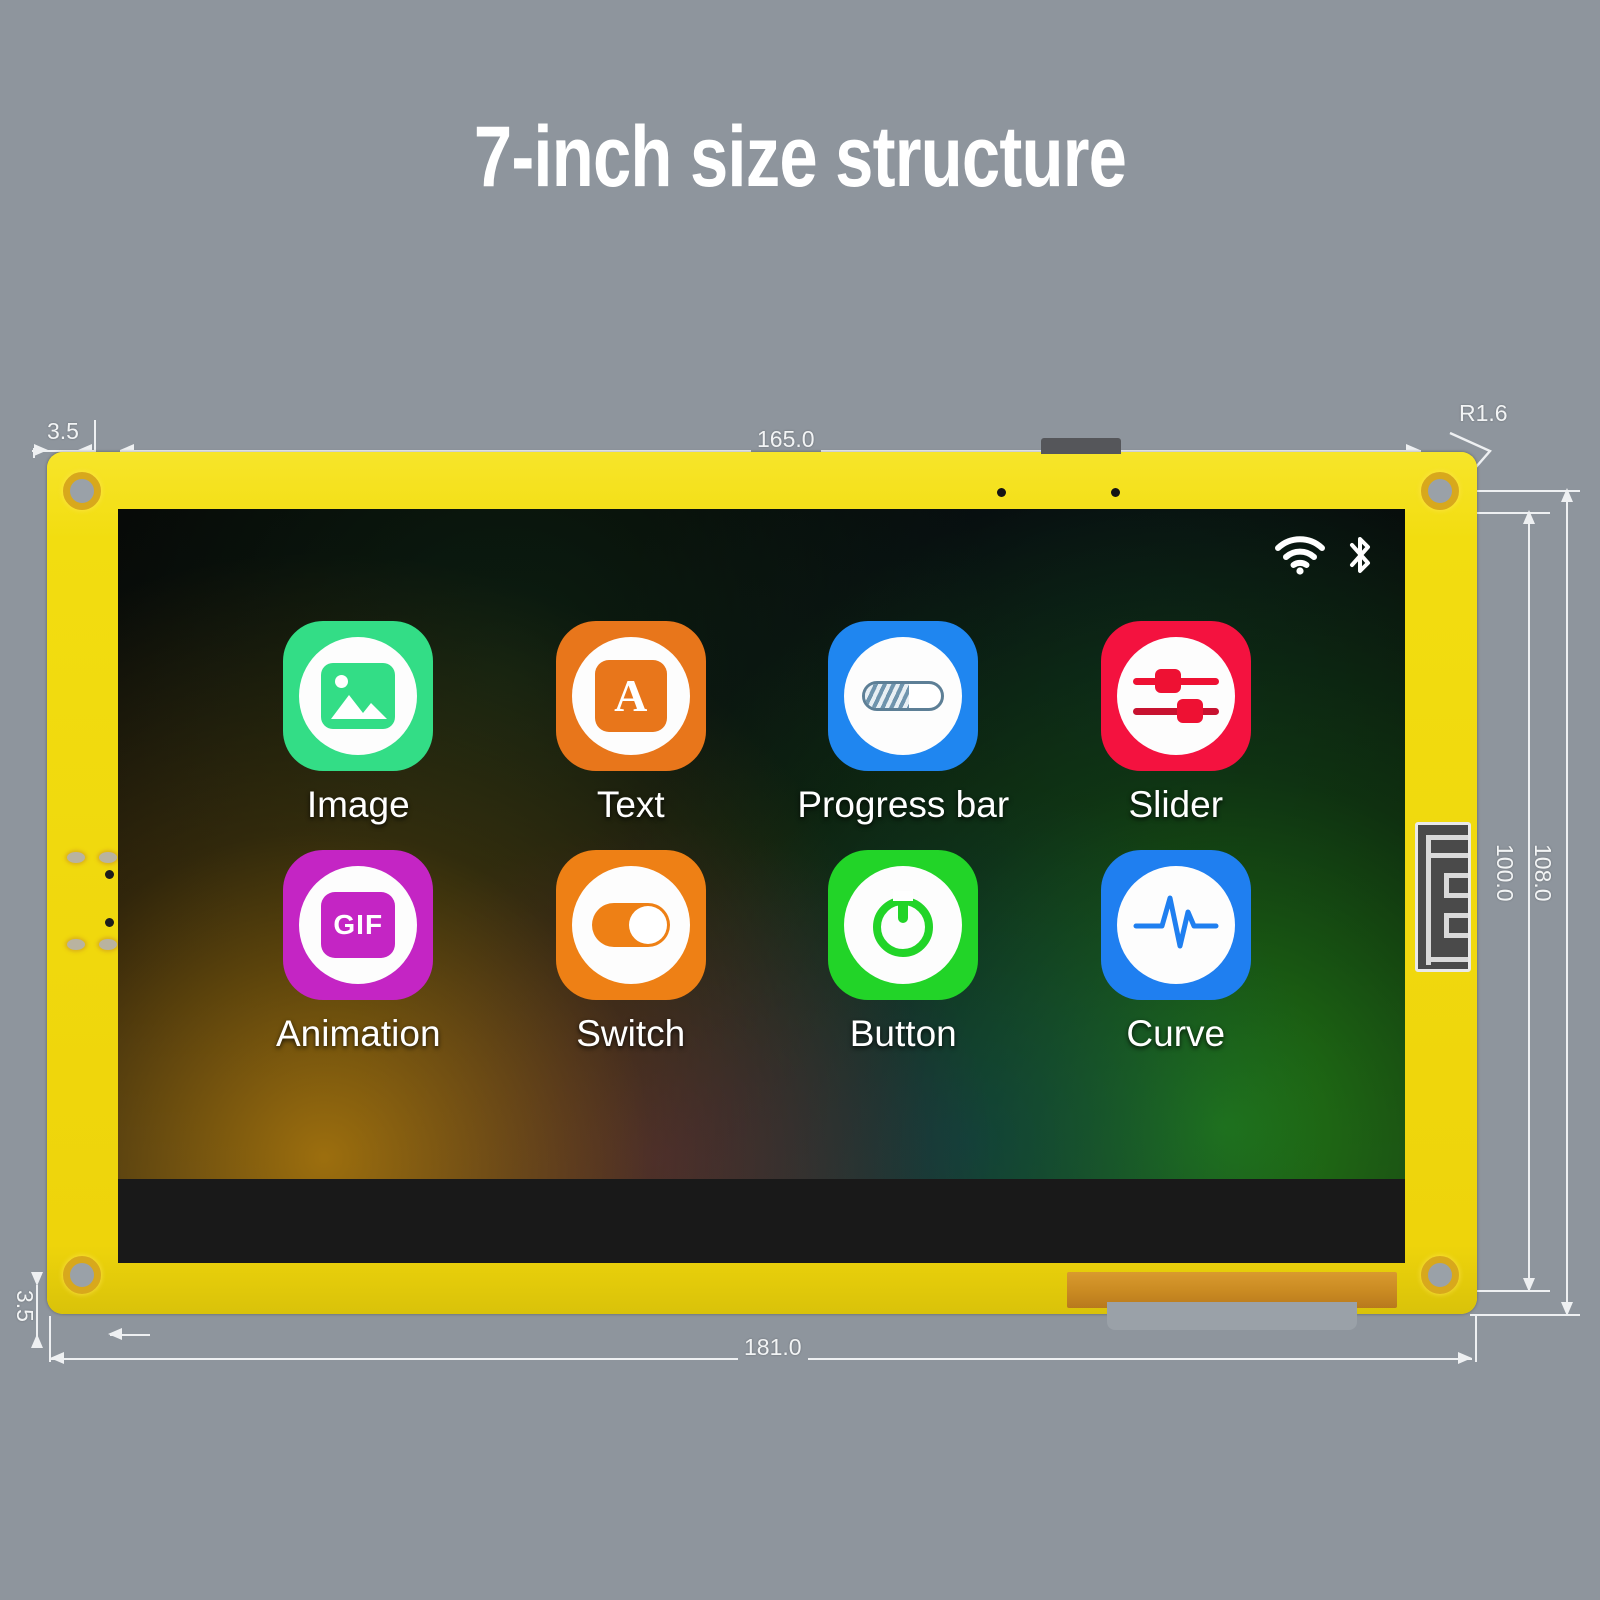 The height and width of the screenshot is (1600, 1600). I want to click on app-label-curve: Curve, so click(1176, 1033).